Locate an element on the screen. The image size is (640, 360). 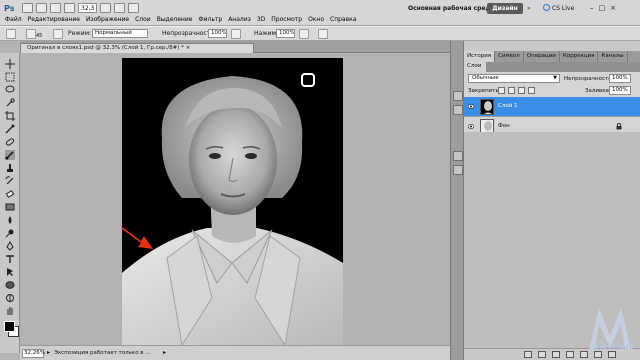
photoshop-logo: Ps is located at coordinates (9, 8).